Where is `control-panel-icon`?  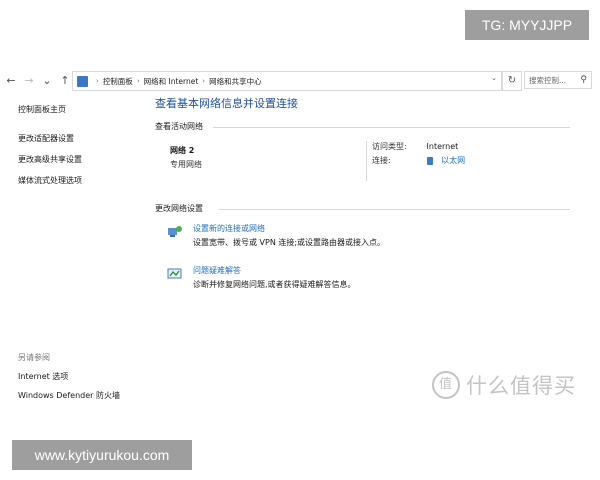 control-panel-icon is located at coordinates (82, 81).